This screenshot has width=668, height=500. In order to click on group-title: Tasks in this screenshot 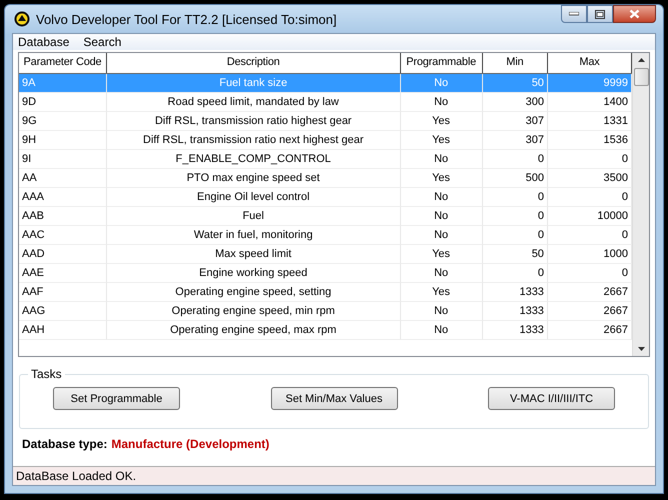, I will do `click(46, 374)`.